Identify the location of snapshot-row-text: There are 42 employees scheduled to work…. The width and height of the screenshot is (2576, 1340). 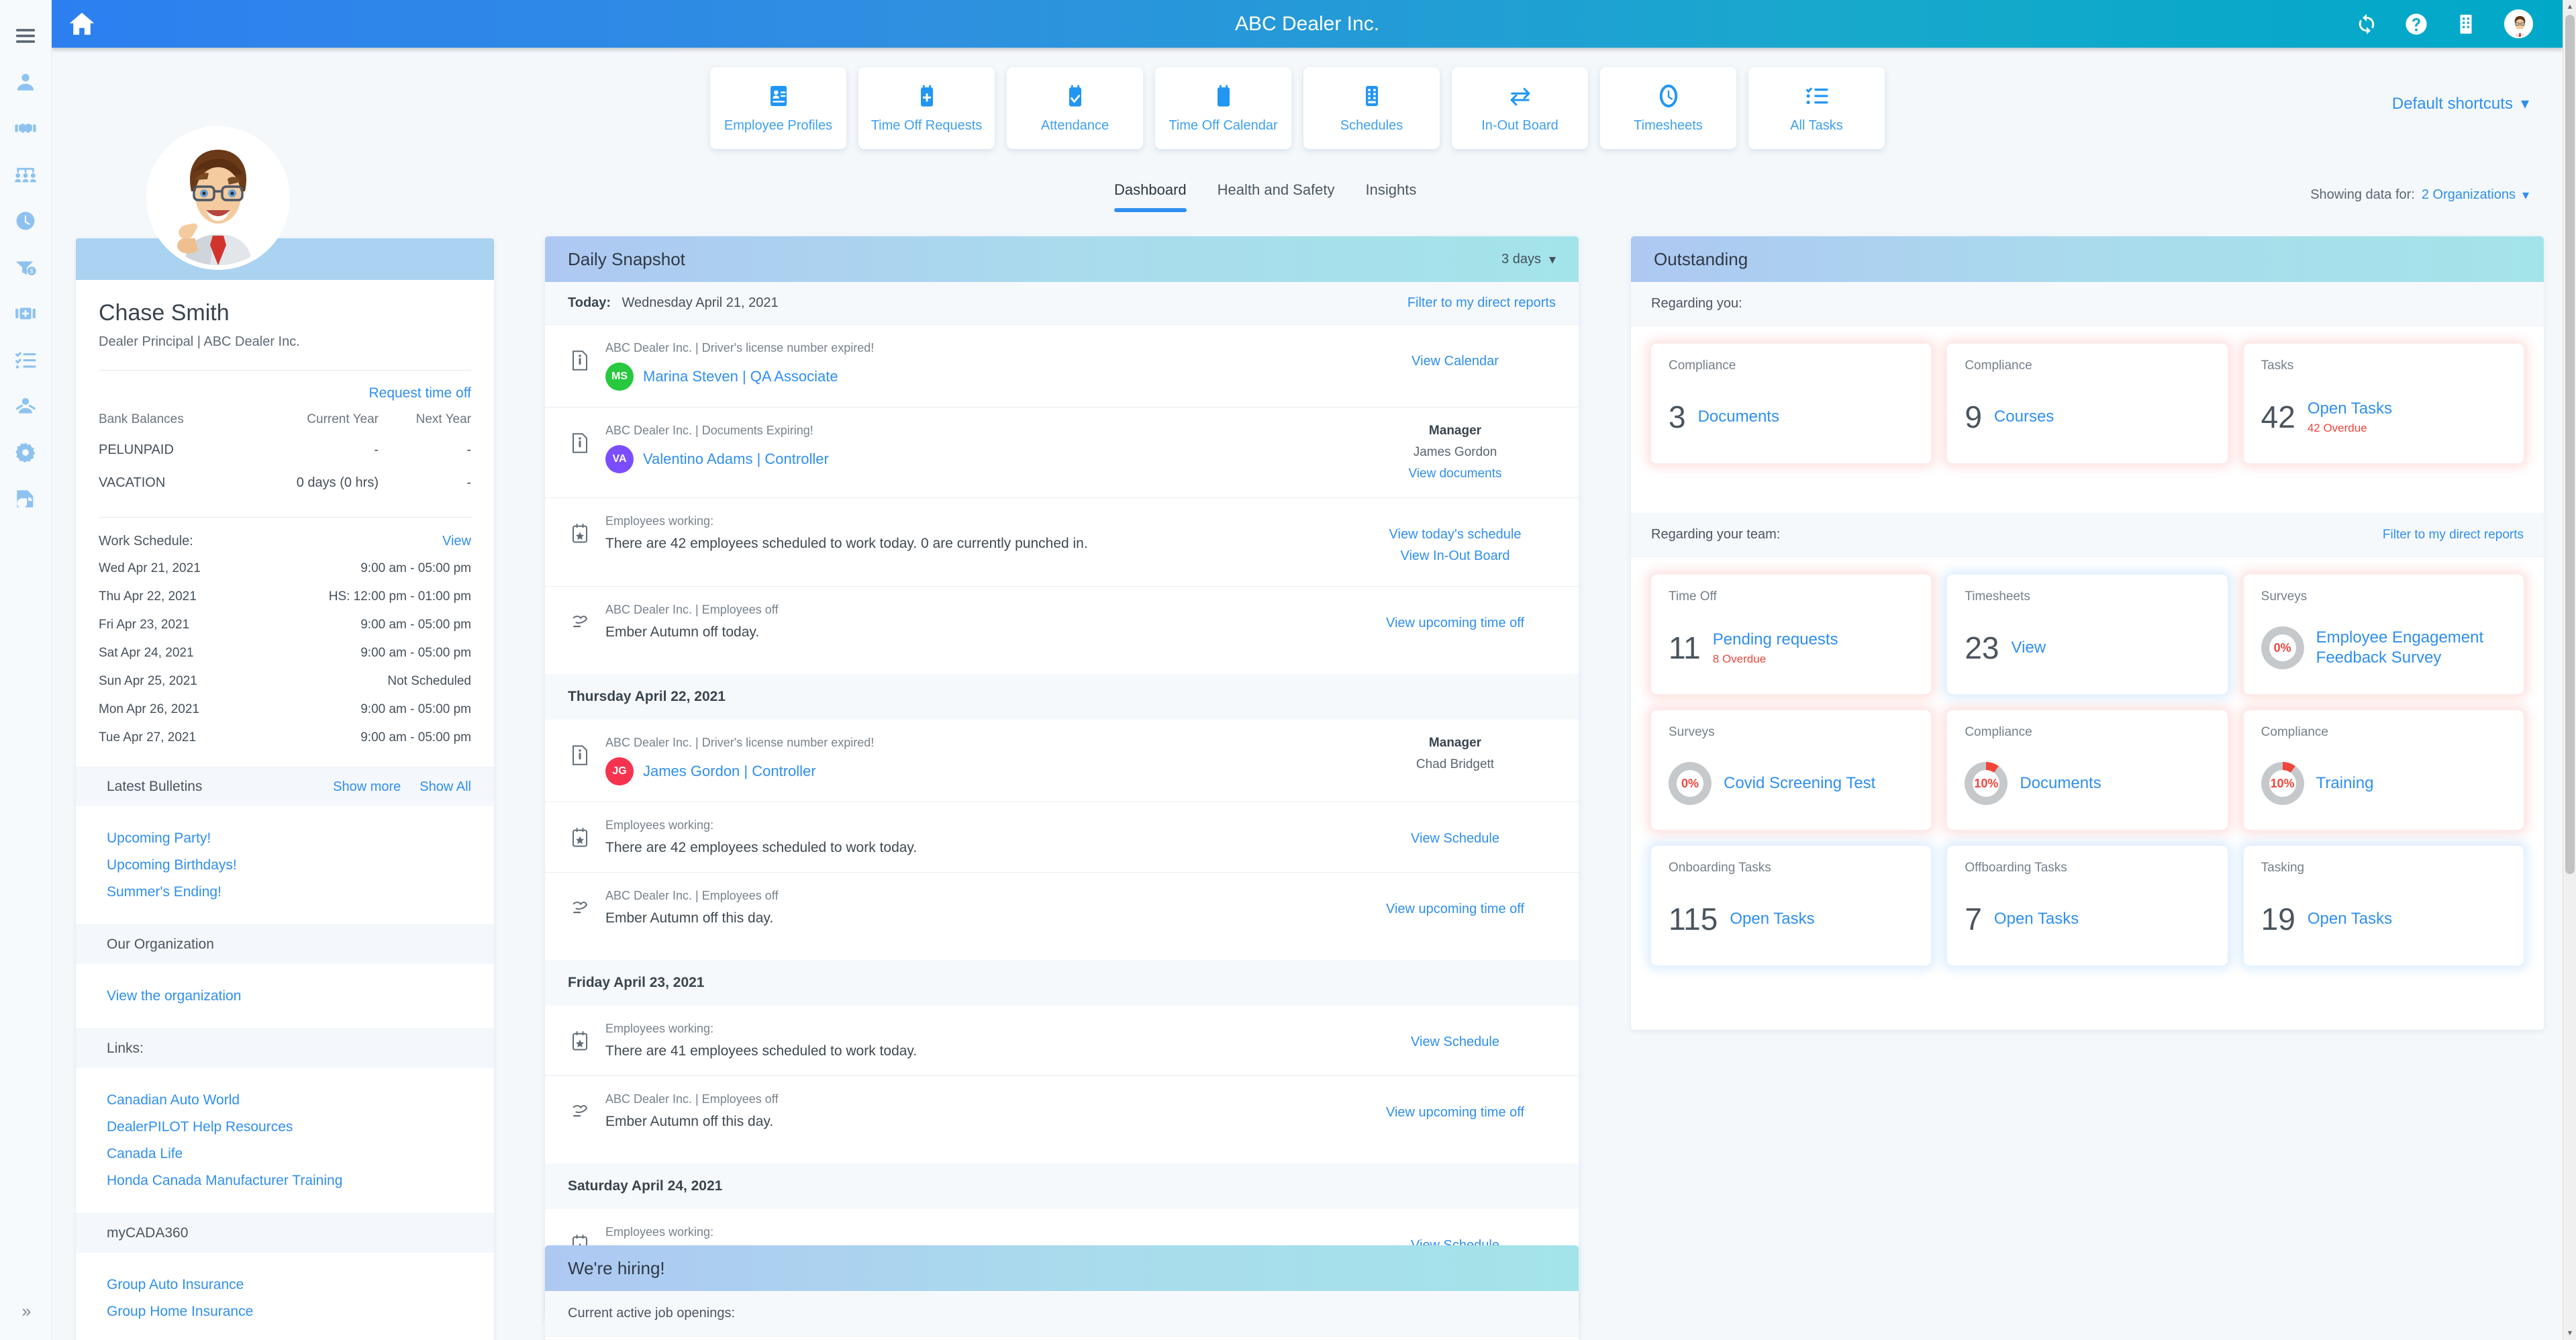
(761, 847).